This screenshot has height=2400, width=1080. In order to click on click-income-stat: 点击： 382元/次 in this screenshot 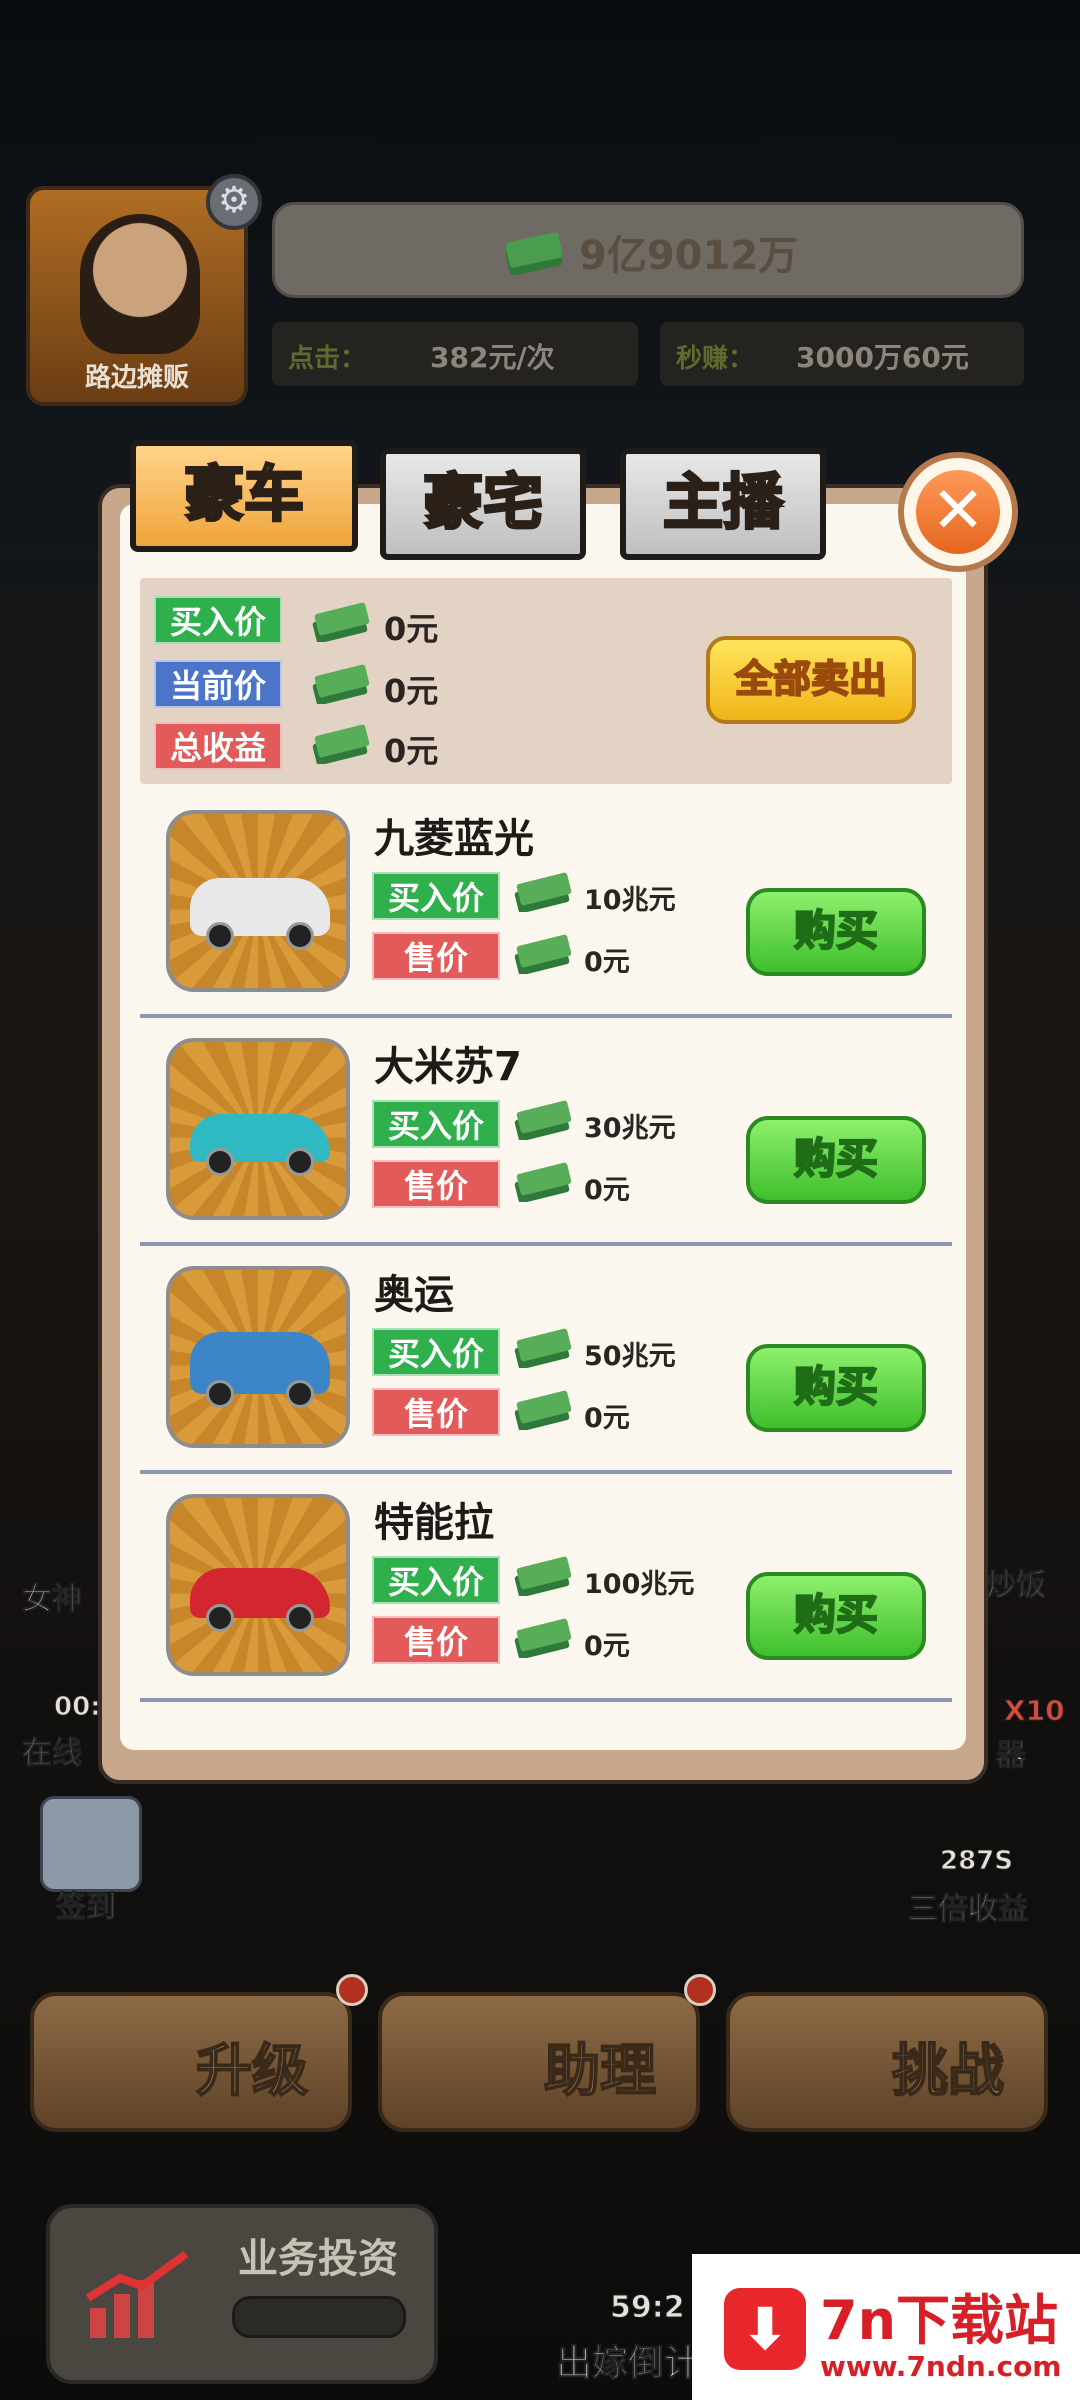, I will do `click(455, 354)`.